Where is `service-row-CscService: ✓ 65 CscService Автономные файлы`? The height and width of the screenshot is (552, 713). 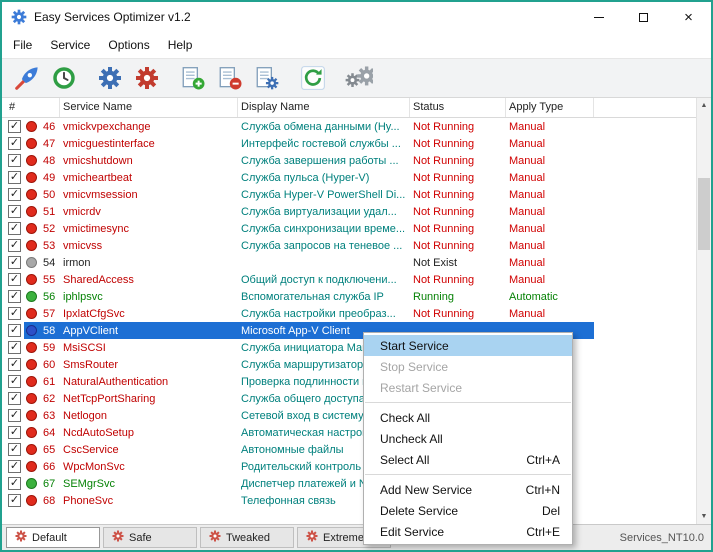 service-row-CscService: ✓ 65 CscService Автономные файлы is located at coordinates (349, 449).